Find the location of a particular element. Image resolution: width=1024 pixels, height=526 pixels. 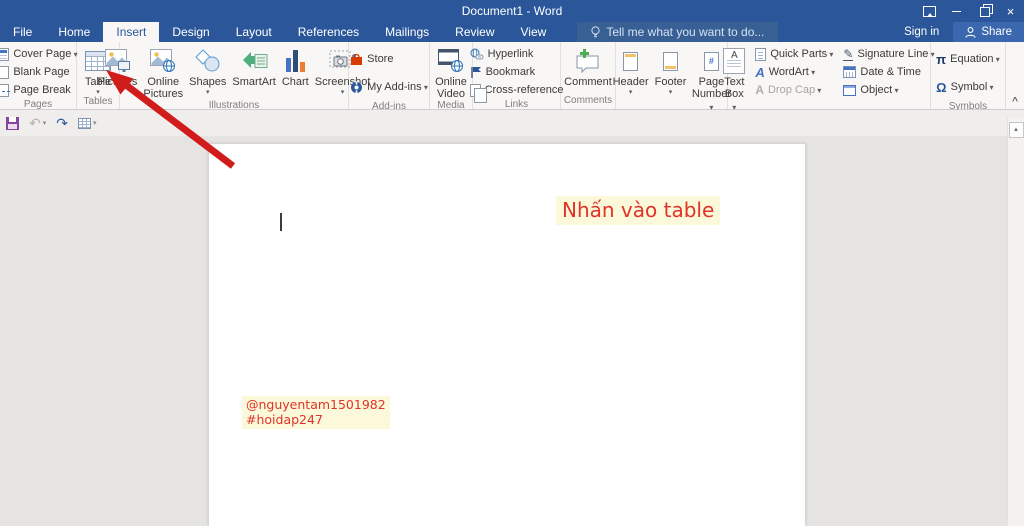

hyperlink-button: Hyperlink is located at coordinates (517, 54).